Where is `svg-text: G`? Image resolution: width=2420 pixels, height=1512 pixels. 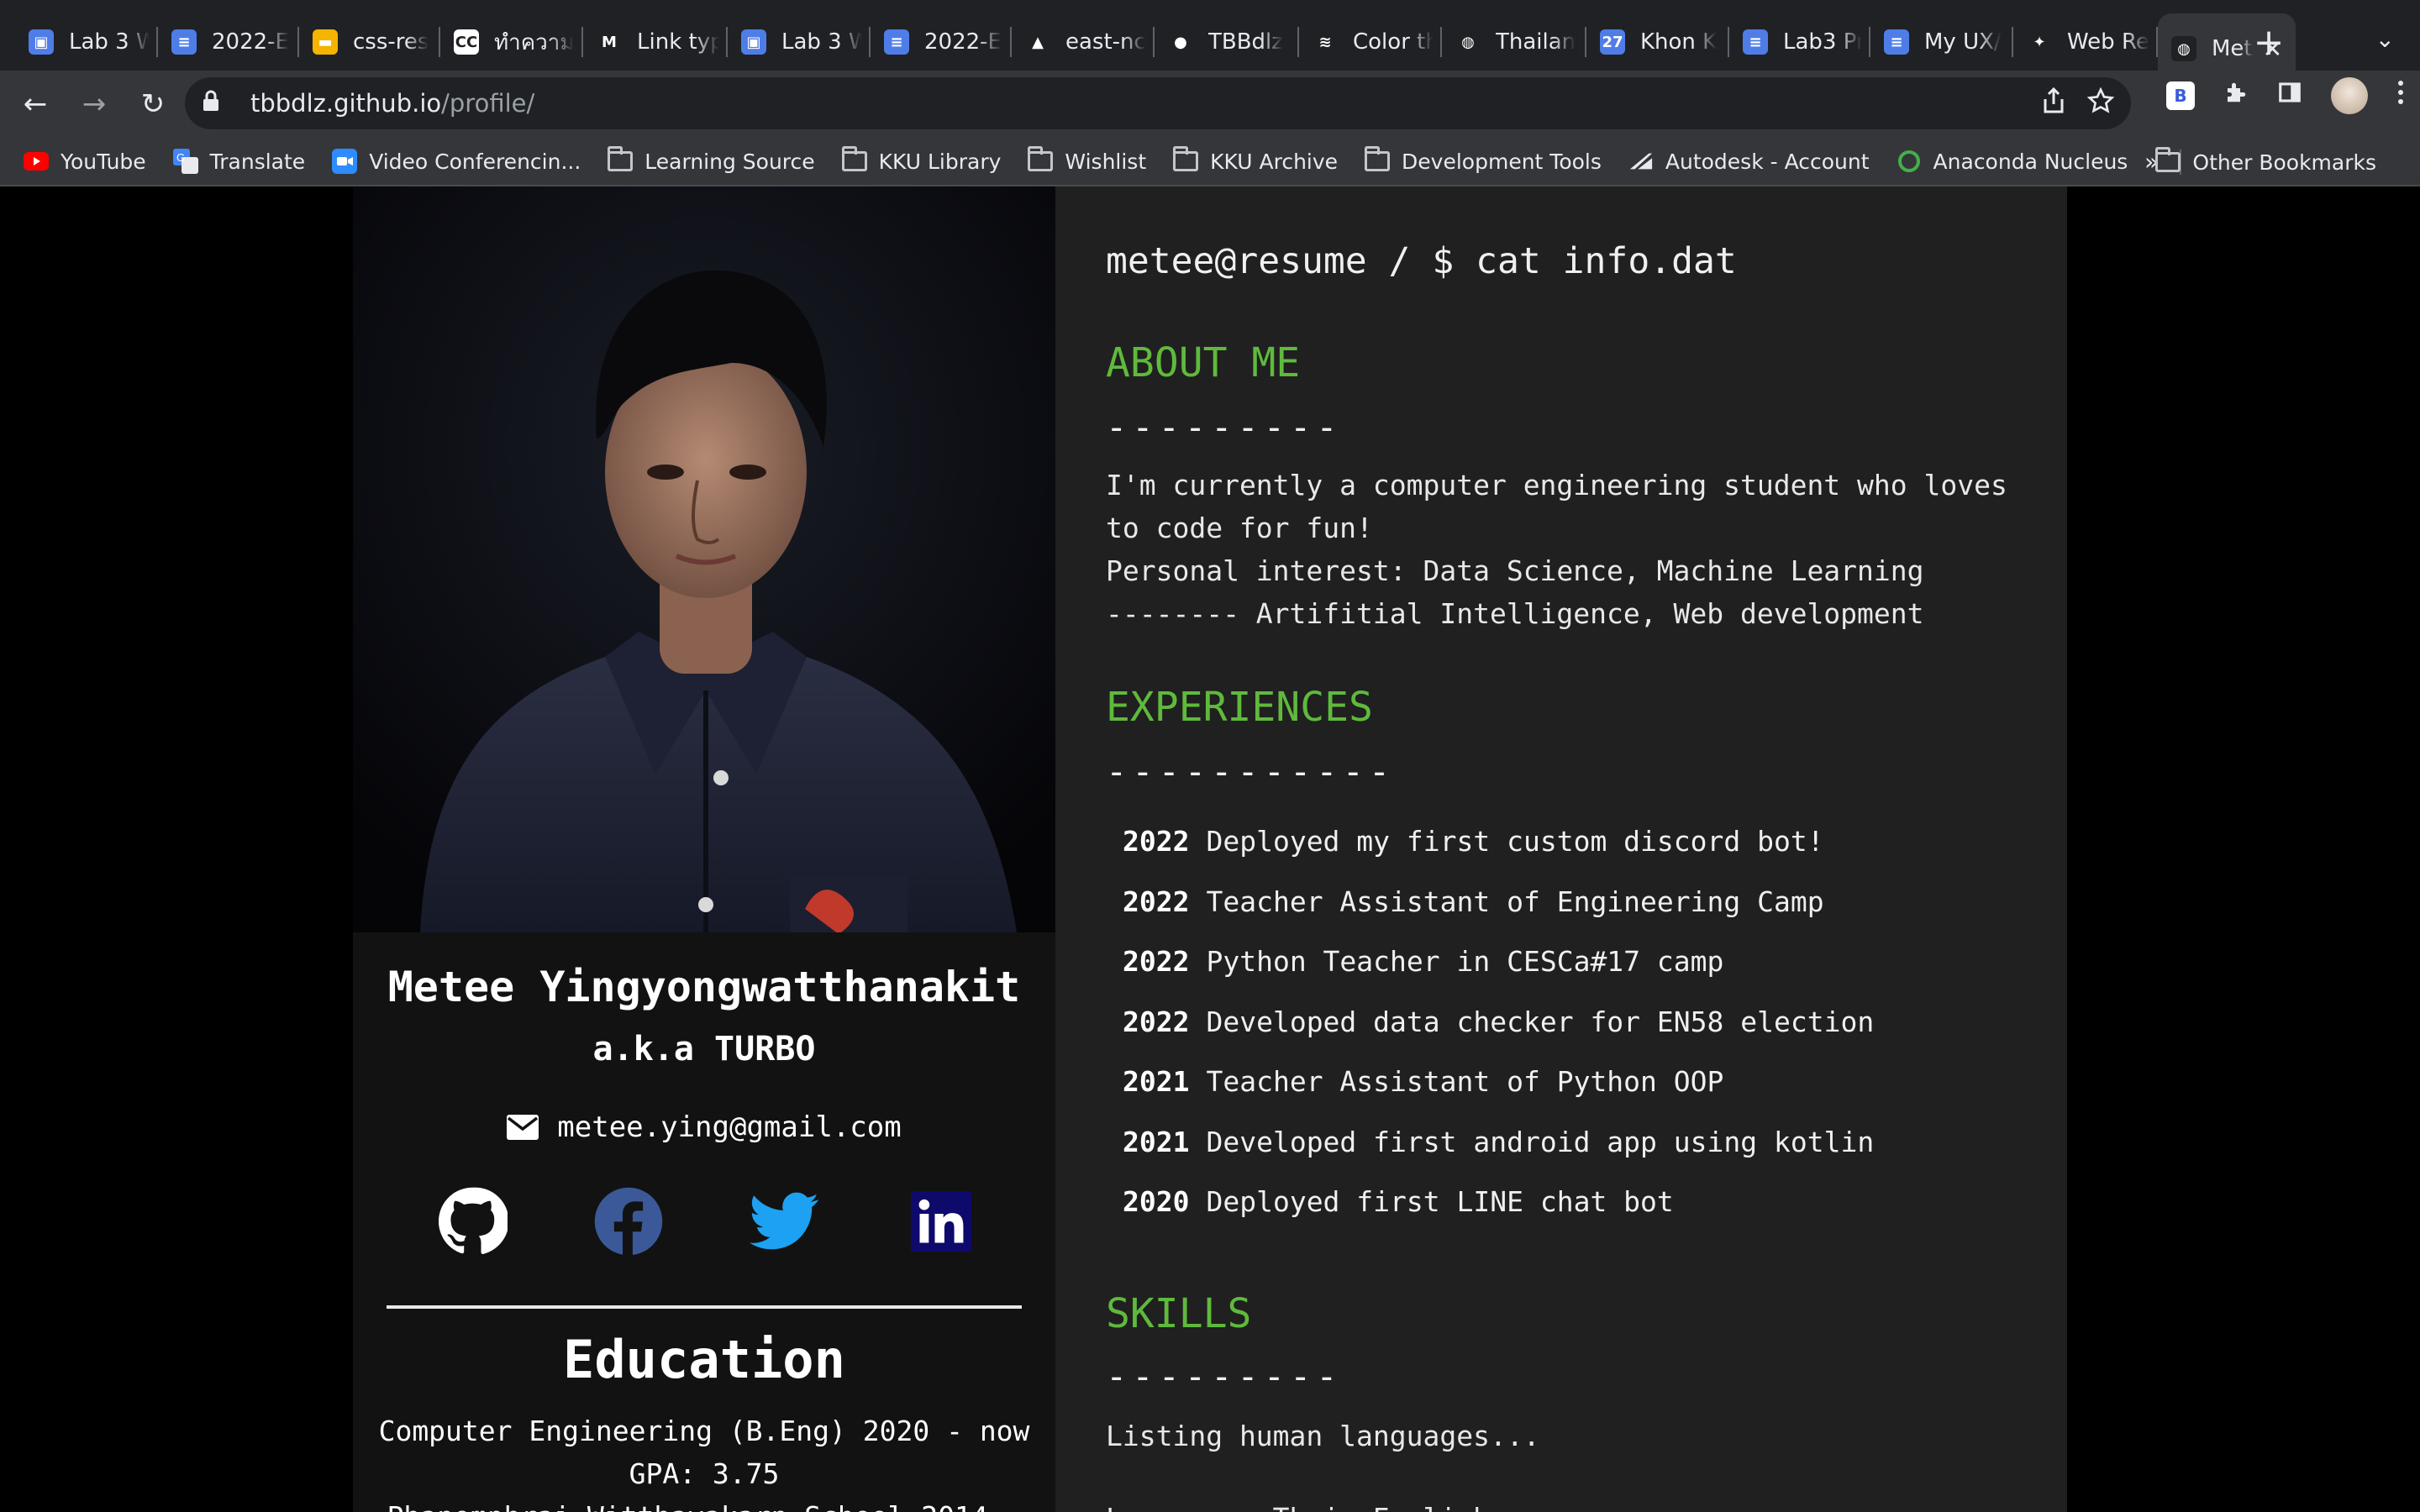
svg-text: G is located at coordinates (180, 157).